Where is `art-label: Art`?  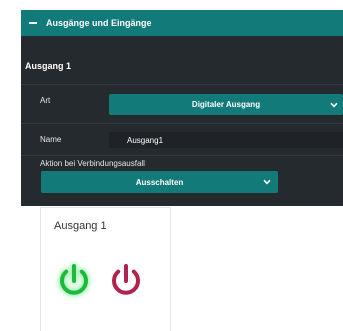
art-label: Art is located at coordinates (45, 100).